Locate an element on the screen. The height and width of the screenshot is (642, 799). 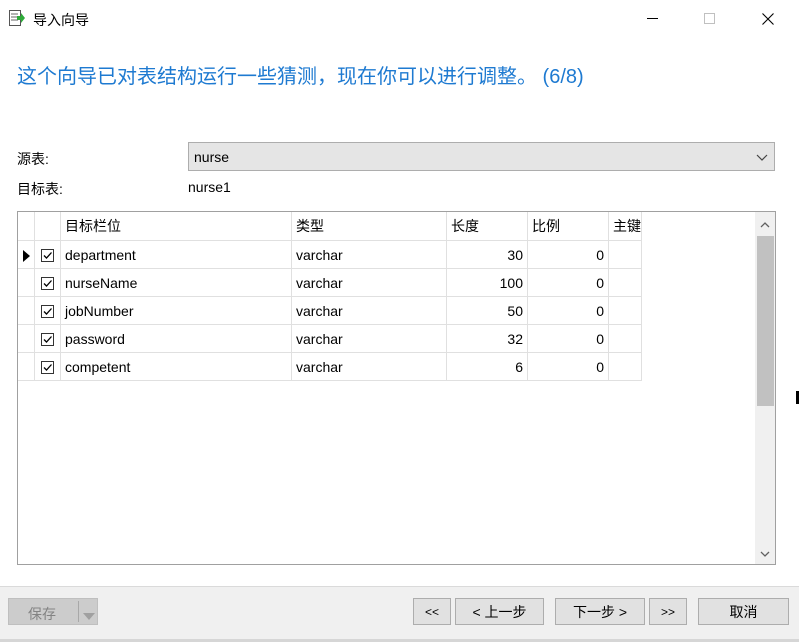
wizard-step-heading: 这个向导已对表结构运行一些猜测，现在你可以进行调整。 (6/8) is located at coordinates (300, 77).